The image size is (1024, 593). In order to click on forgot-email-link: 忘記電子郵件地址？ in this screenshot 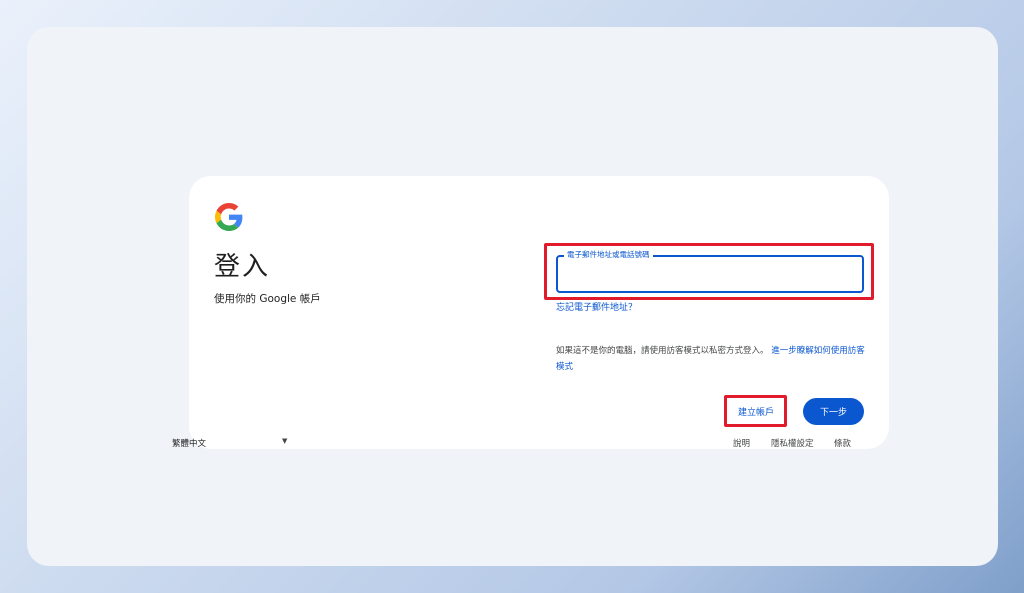, I will do `click(596, 306)`.